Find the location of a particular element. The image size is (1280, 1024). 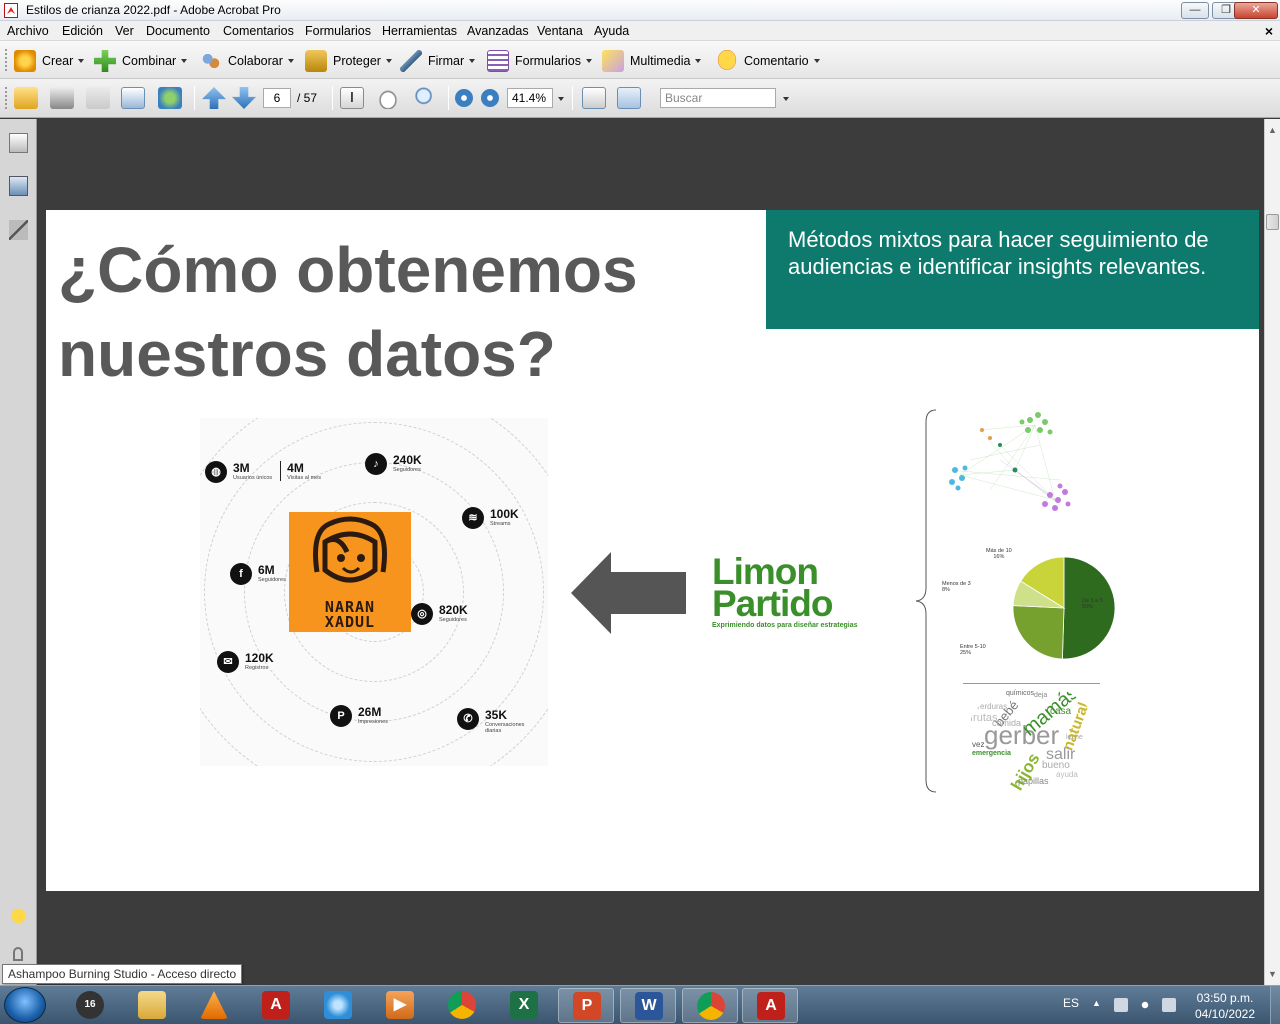

menu-comentarios: Comentarios is located at coordinates (258, 31).